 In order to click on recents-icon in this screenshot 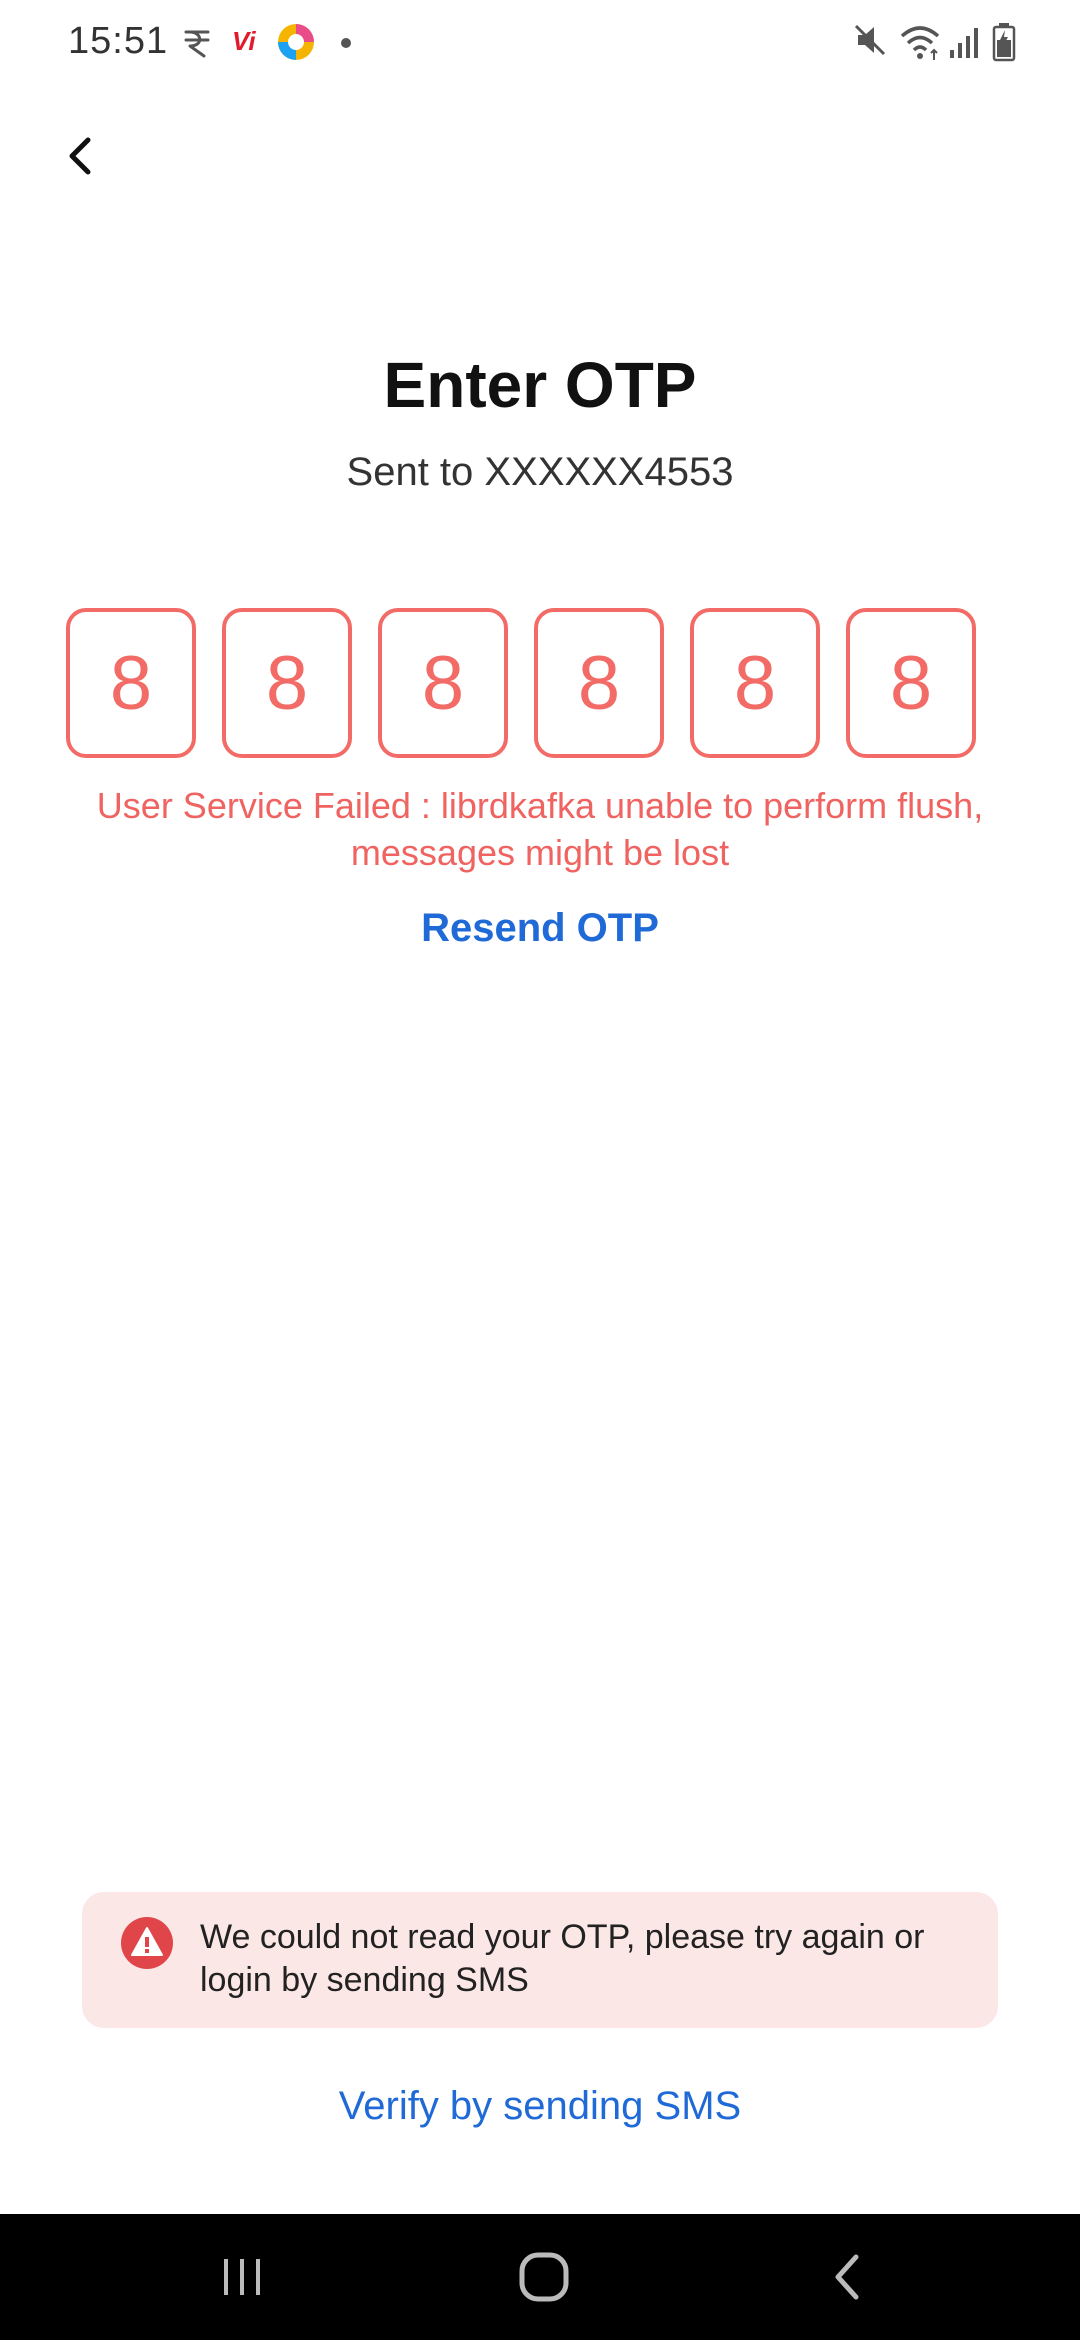, I will do `click(242, 2277)`.